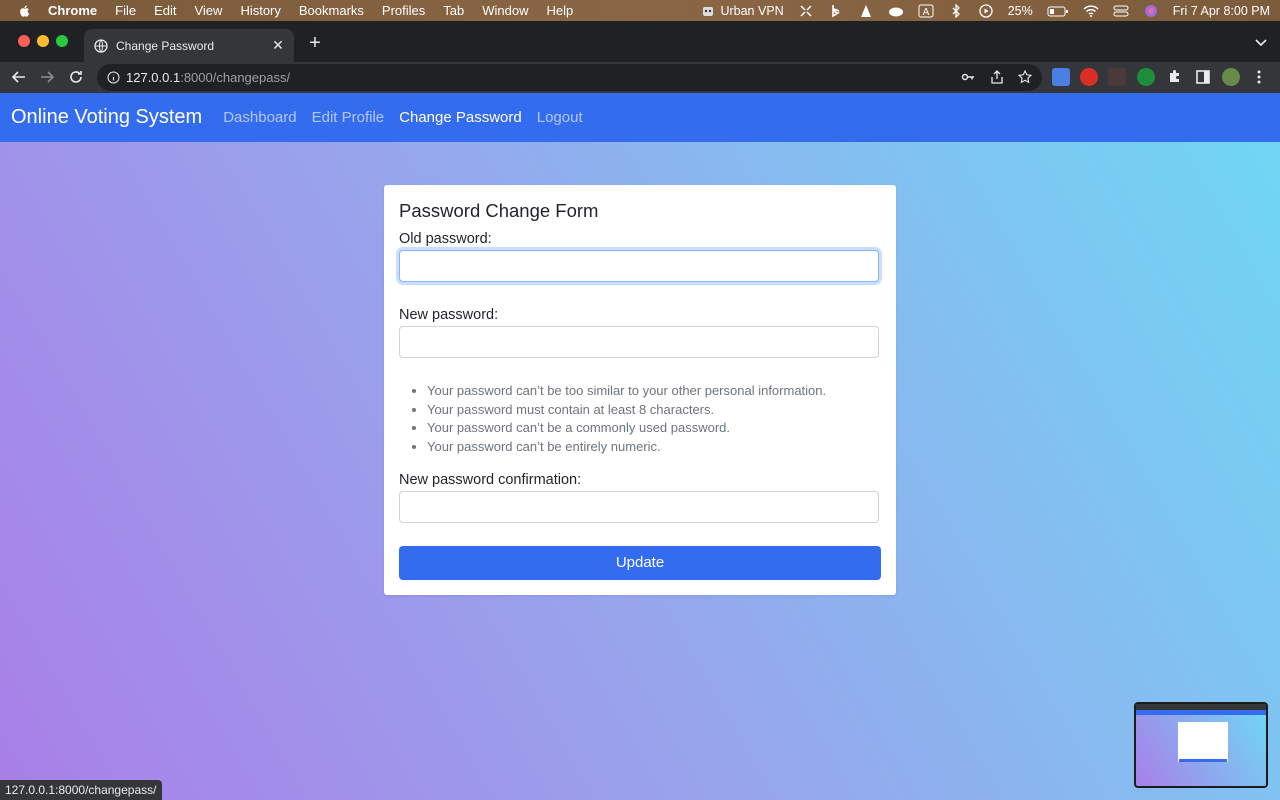 The height and width of the screenshot is (800, 1280). What do you see at coordinates (348, 117) in the screenshot?
I see `nav-link-edit-profile: Edit Profile` at bounding box center [348, 117].